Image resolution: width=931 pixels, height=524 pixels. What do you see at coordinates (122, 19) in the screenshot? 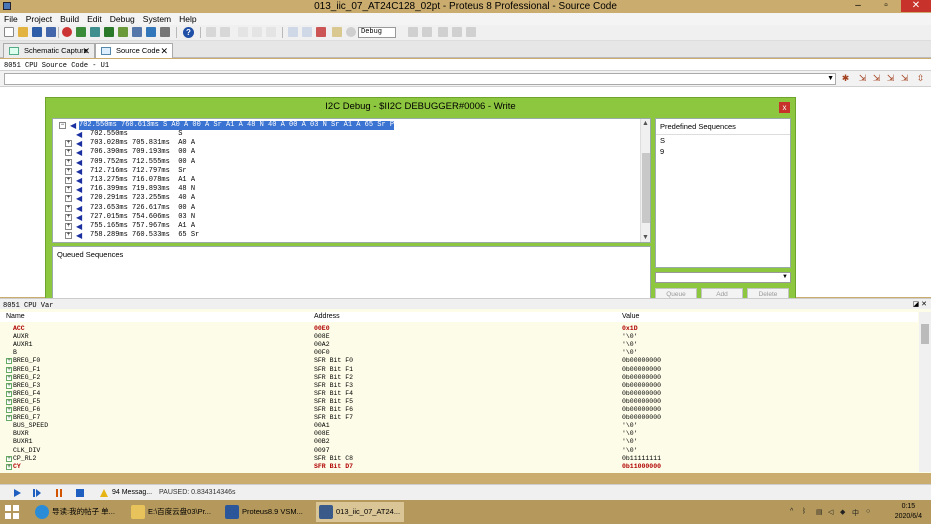
I see `menu-debug: Debug` at bounding box center [122, 19].